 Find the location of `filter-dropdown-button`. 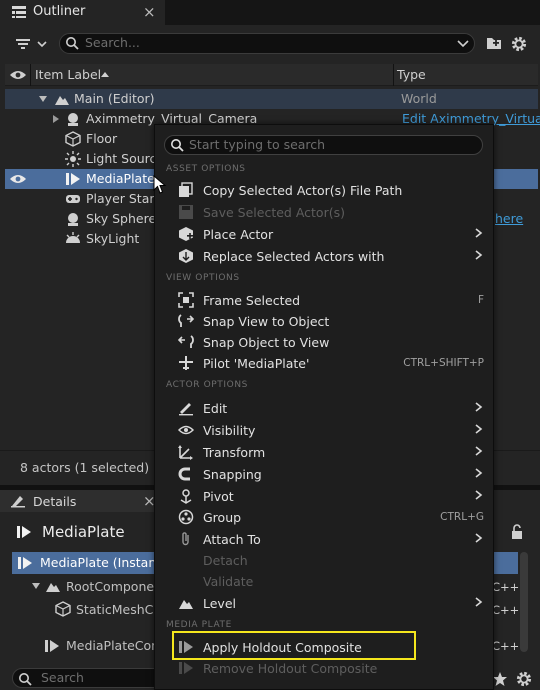

filter-dropdown-button is located at coordinates (32, 44).